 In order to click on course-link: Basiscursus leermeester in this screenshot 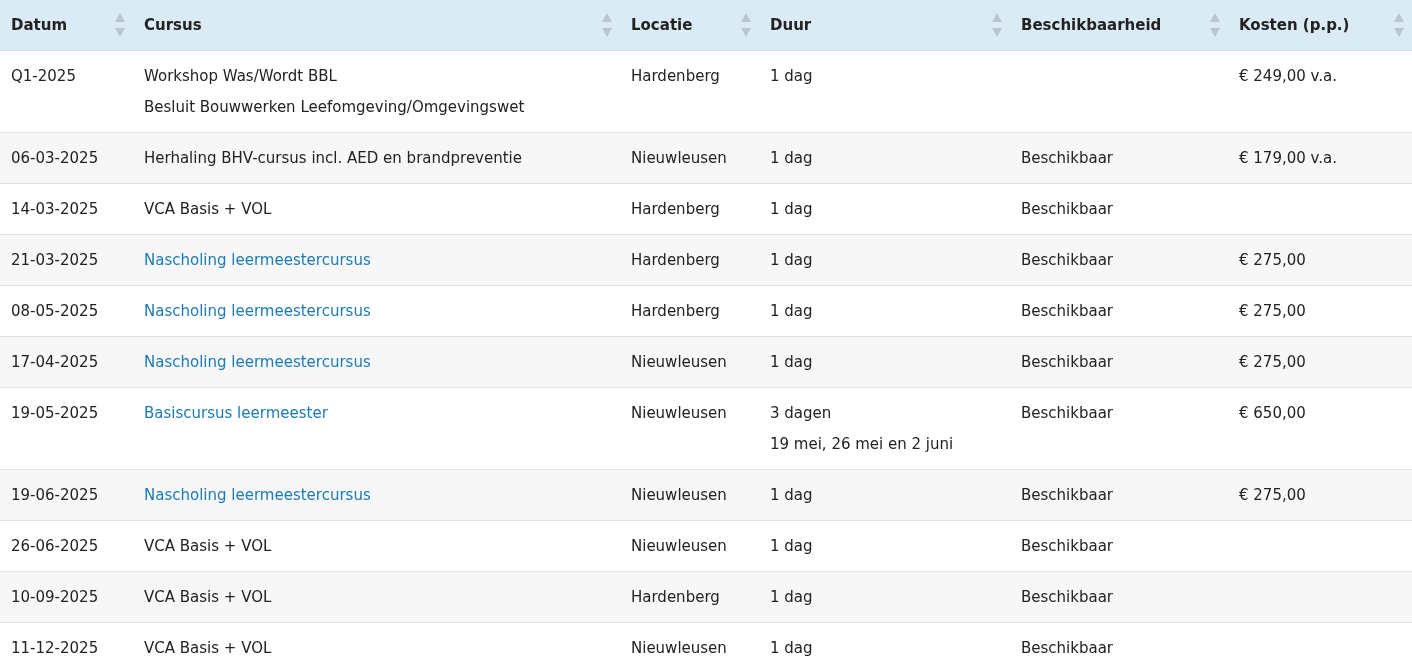, I will do `click(236, 412)`.